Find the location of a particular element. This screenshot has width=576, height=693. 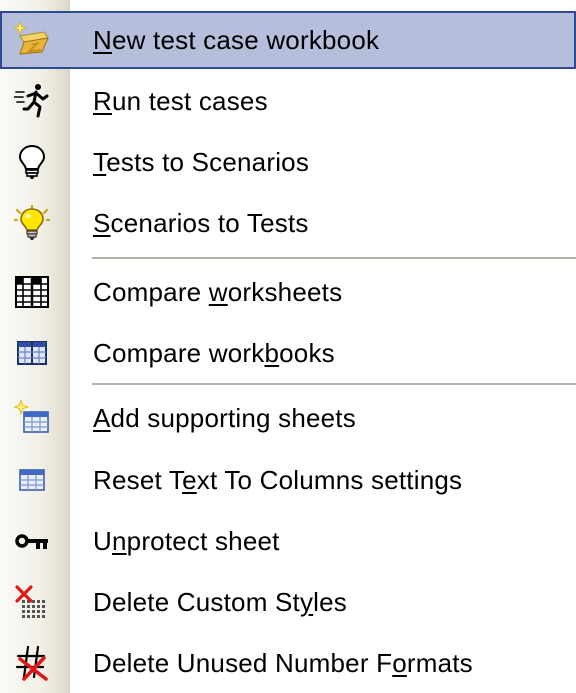

menu-item-tests-to-scenarios: Tests to Scenarios is located at coordinates (288, 162).